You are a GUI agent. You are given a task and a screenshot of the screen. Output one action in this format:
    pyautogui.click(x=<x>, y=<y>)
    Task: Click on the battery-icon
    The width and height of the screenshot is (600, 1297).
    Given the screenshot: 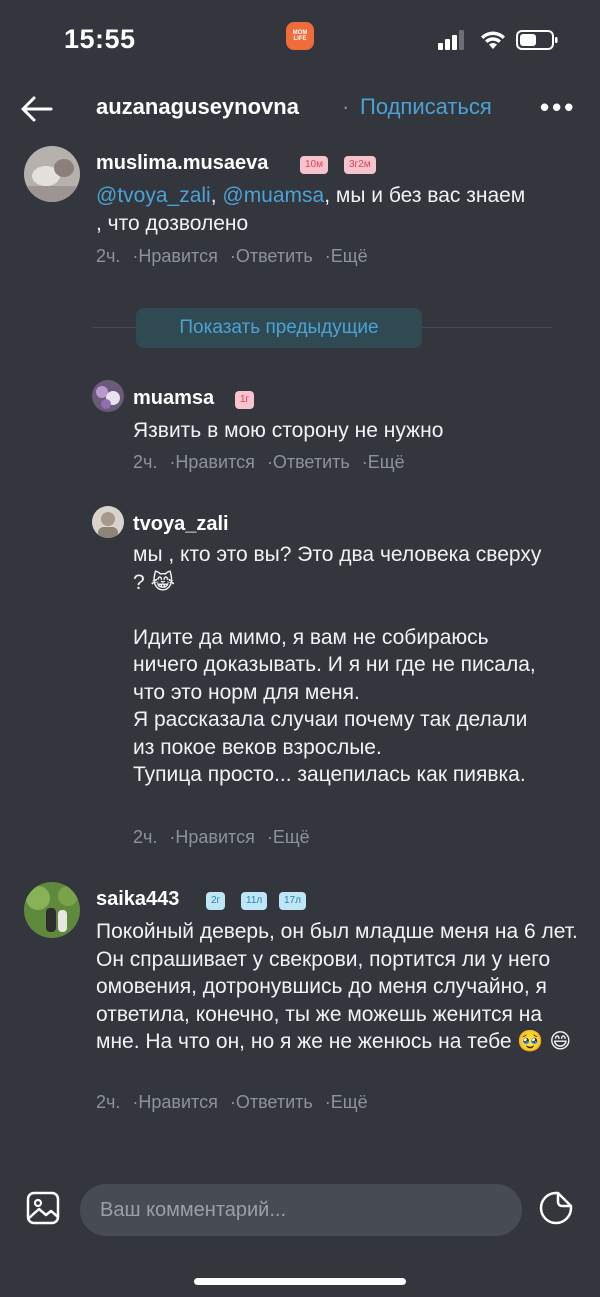 What is the action you would take?
    pyautogui.click(x=537, y=40)
    